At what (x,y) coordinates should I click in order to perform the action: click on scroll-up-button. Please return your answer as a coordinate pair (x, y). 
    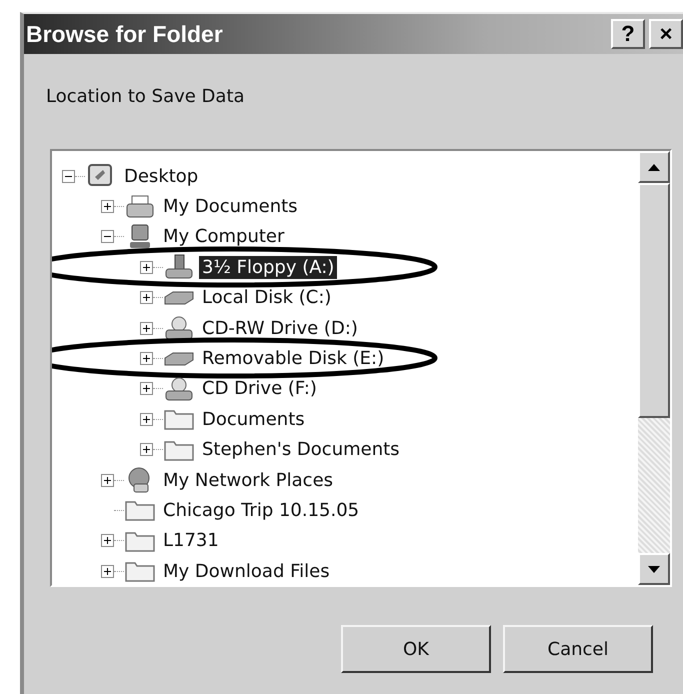
    Looking at the image, I should click on (654, 167).